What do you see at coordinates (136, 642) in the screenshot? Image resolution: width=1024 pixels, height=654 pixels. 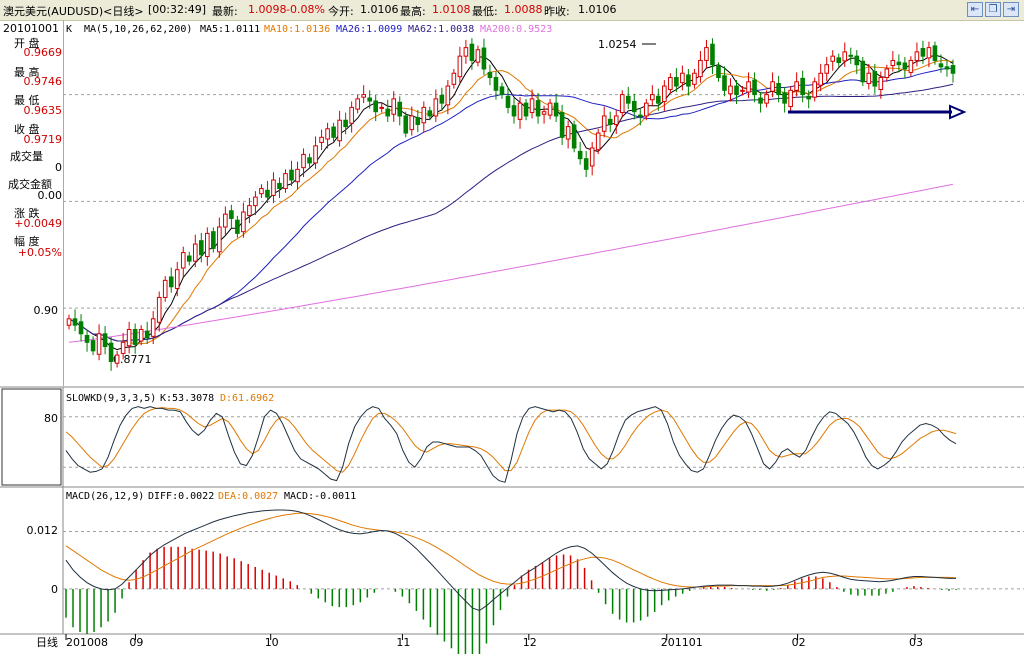 I see `x-tick-label: 09` at bounding box center [136, 642].